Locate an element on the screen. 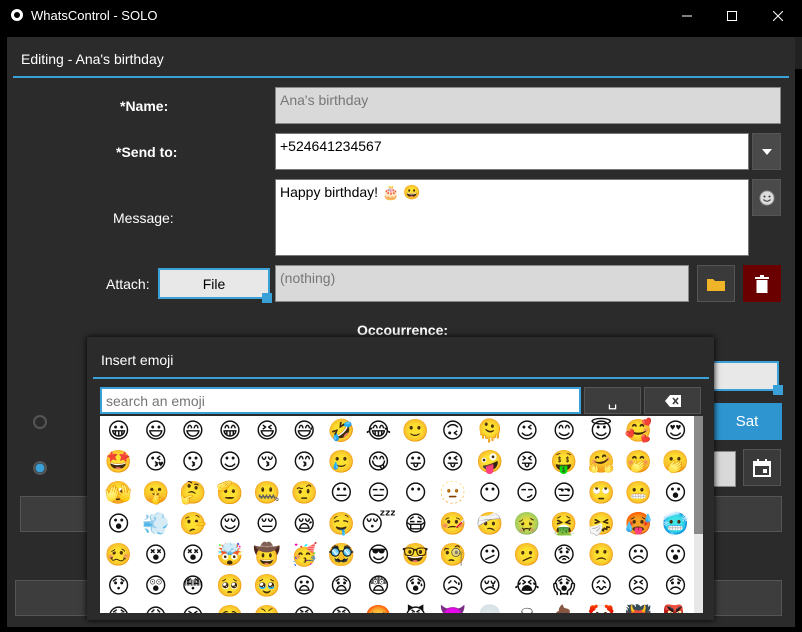  emoji-cell: 😦 is located at coordinates (304, 586).